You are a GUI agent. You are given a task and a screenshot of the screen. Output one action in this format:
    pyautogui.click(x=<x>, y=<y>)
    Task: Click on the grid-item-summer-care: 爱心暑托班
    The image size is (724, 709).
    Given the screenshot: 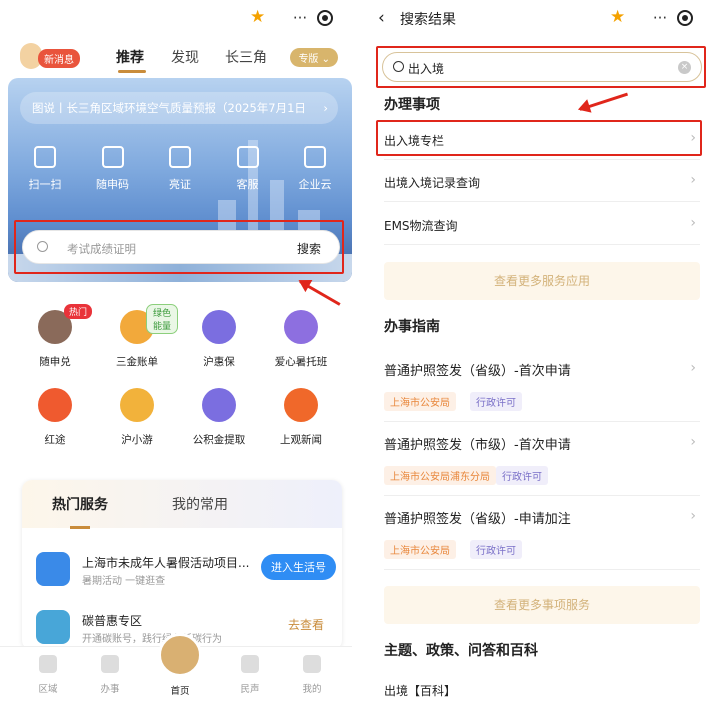 What is the action you would take?
    pyautogui.click(x=301, y=339)
    